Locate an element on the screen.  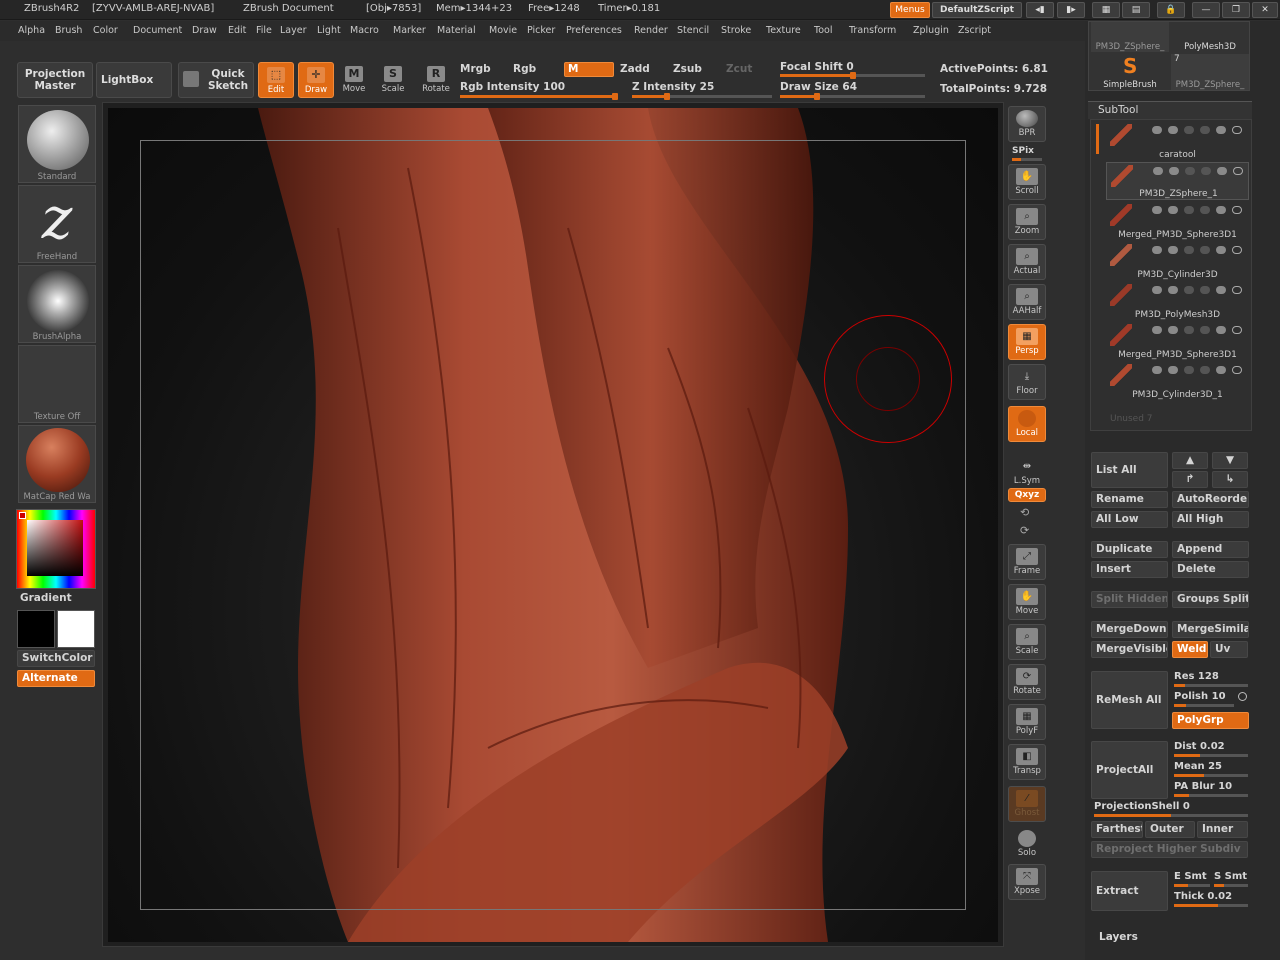
mean-slider is located at coordinates (1211, 775).